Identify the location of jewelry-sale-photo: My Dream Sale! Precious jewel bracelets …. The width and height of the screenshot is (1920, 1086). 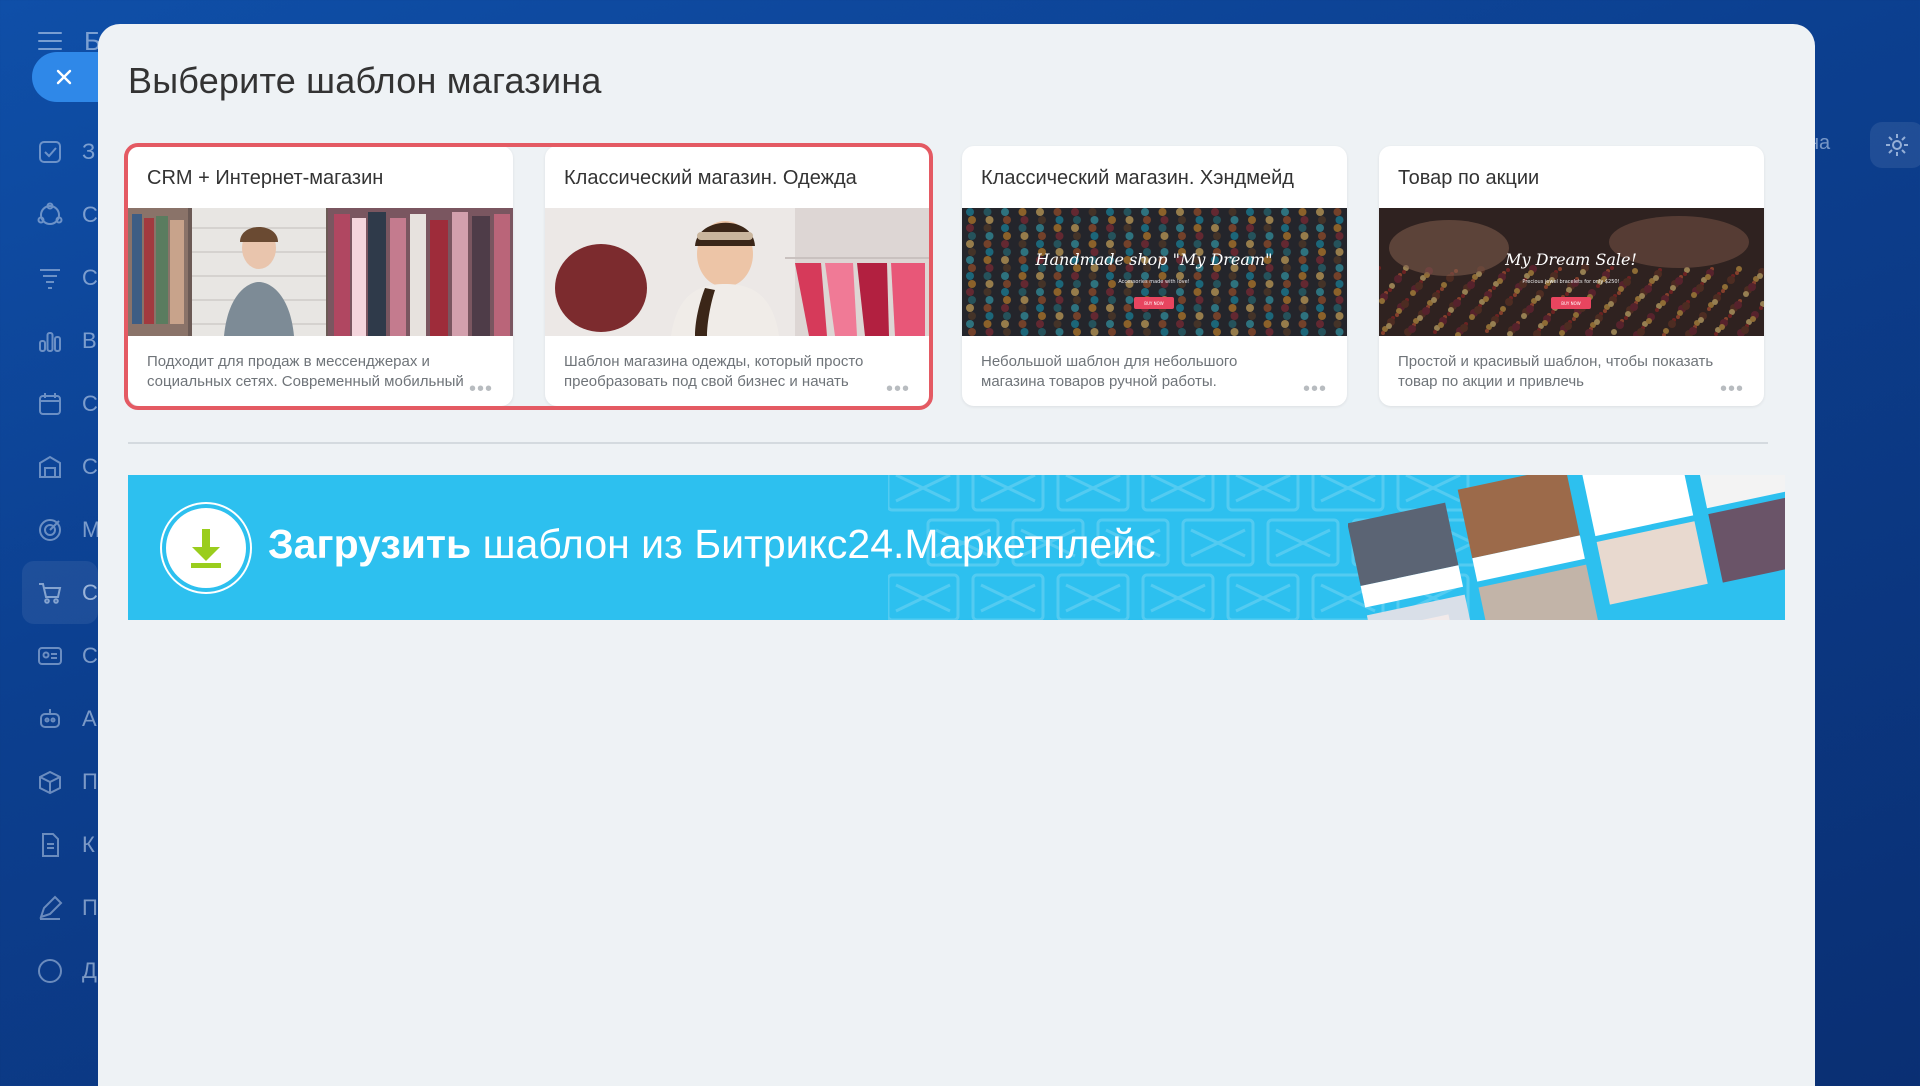
(1571, 272).